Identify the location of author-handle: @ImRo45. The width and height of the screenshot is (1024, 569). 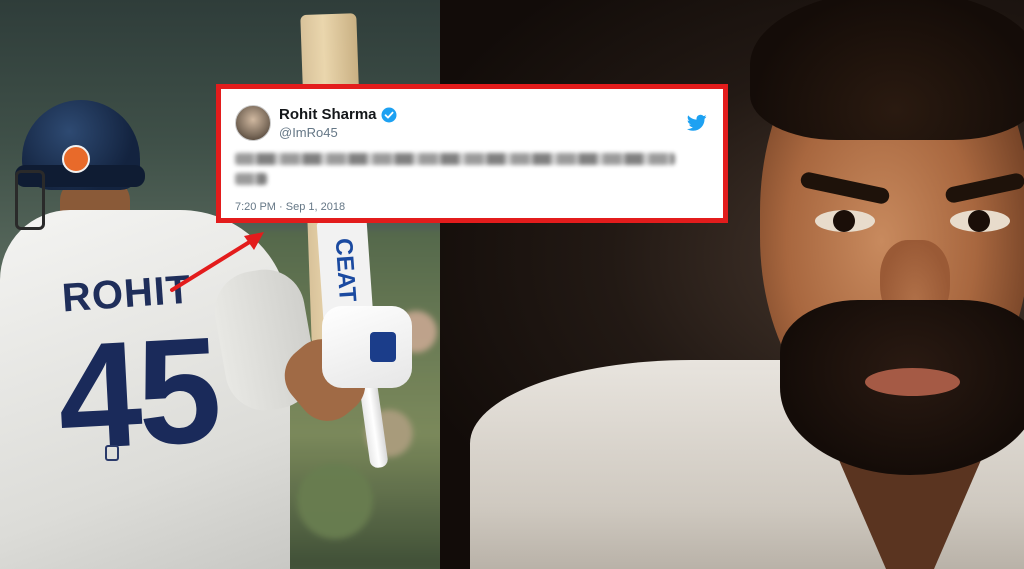
(338, 132).